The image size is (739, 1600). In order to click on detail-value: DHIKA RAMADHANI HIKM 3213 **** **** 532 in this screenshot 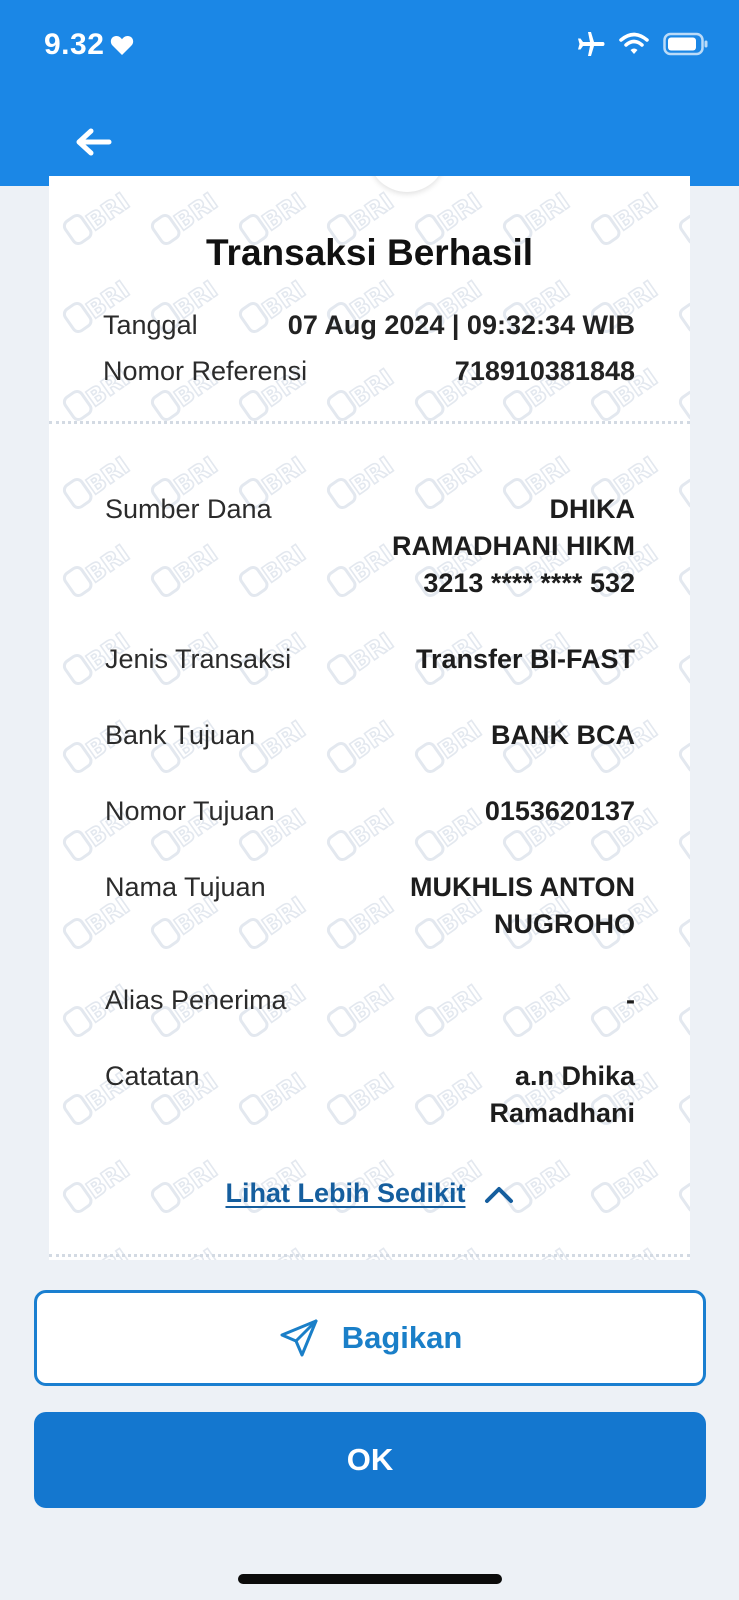, I will do `click(513, 546)`.